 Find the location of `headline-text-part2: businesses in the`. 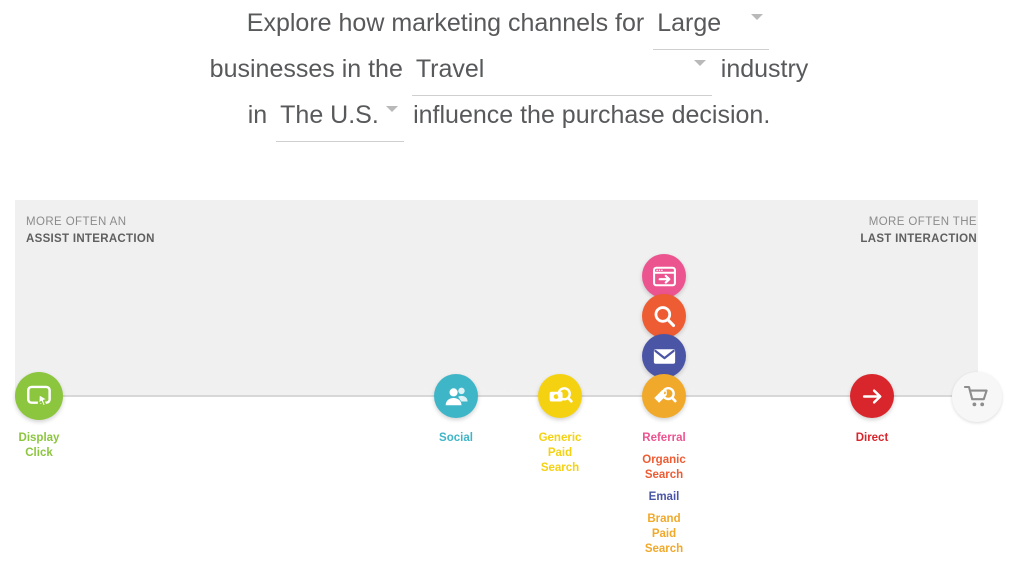

headline-text-part2: businesses in the is located at coordinates (306, 69).